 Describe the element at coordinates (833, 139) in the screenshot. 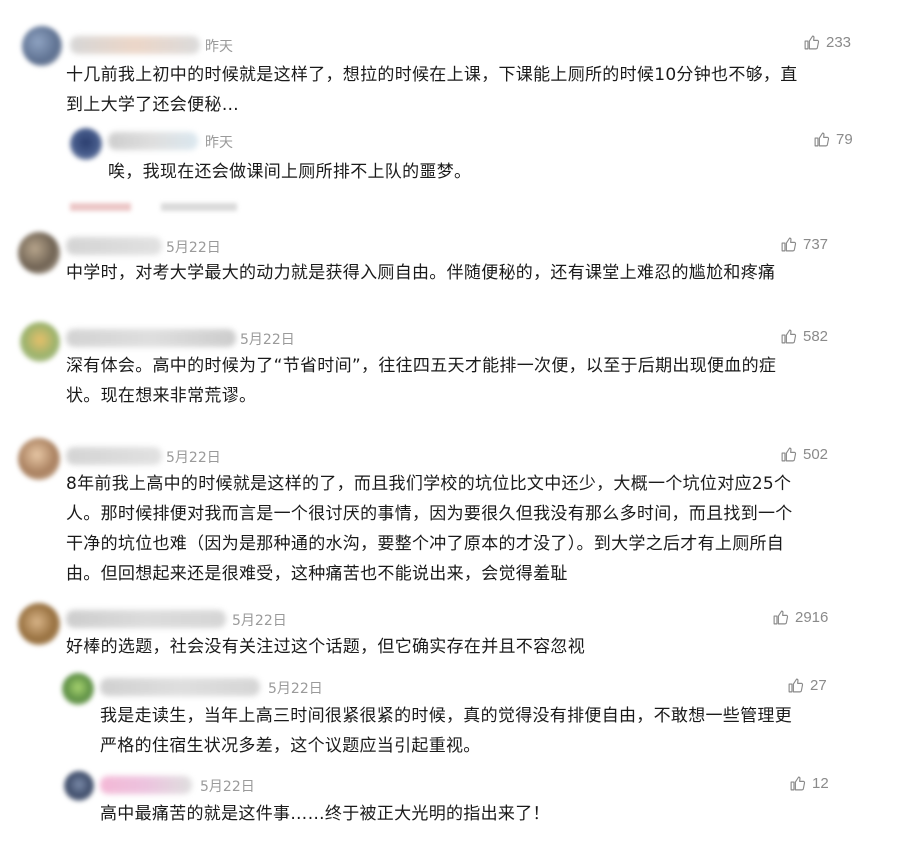

I see `reply-like-button: 79` at that location.